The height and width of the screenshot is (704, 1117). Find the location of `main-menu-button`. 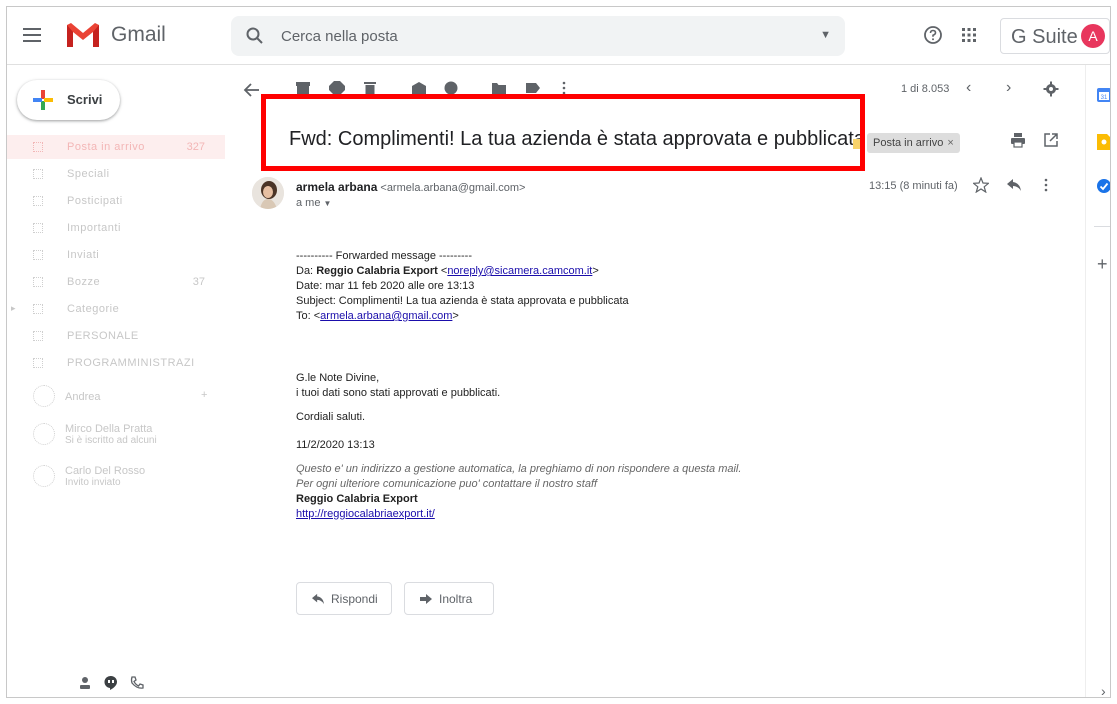

main-menu-button is located at coordinates (32, 36).